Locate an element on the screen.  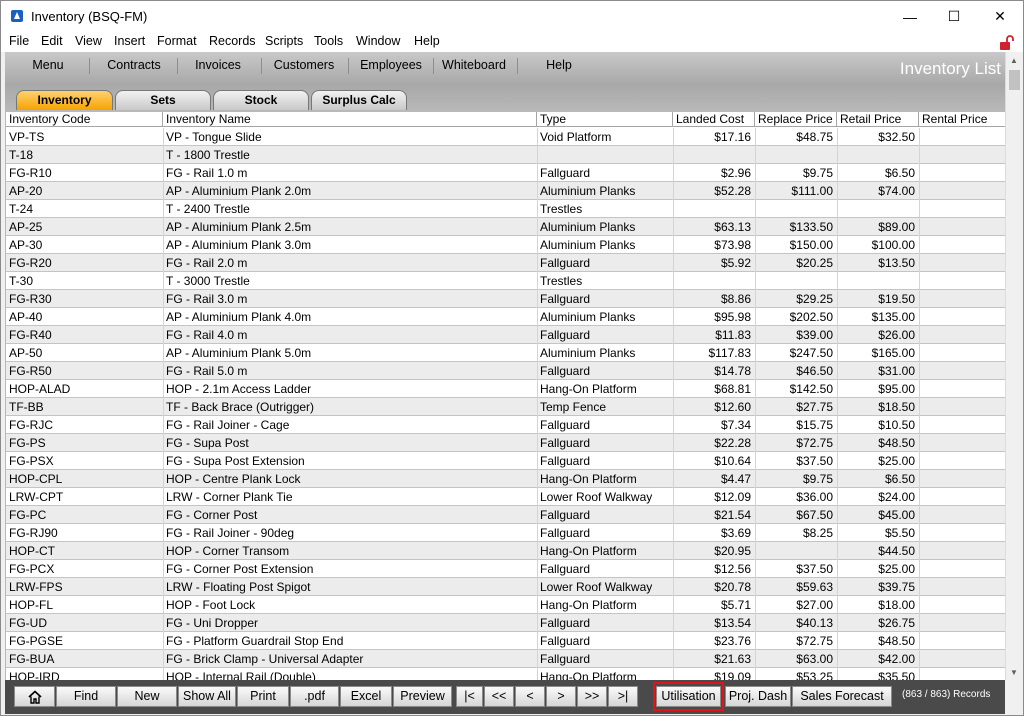
cell-replace-price: $133.50 is located at coordinates (794, 227).